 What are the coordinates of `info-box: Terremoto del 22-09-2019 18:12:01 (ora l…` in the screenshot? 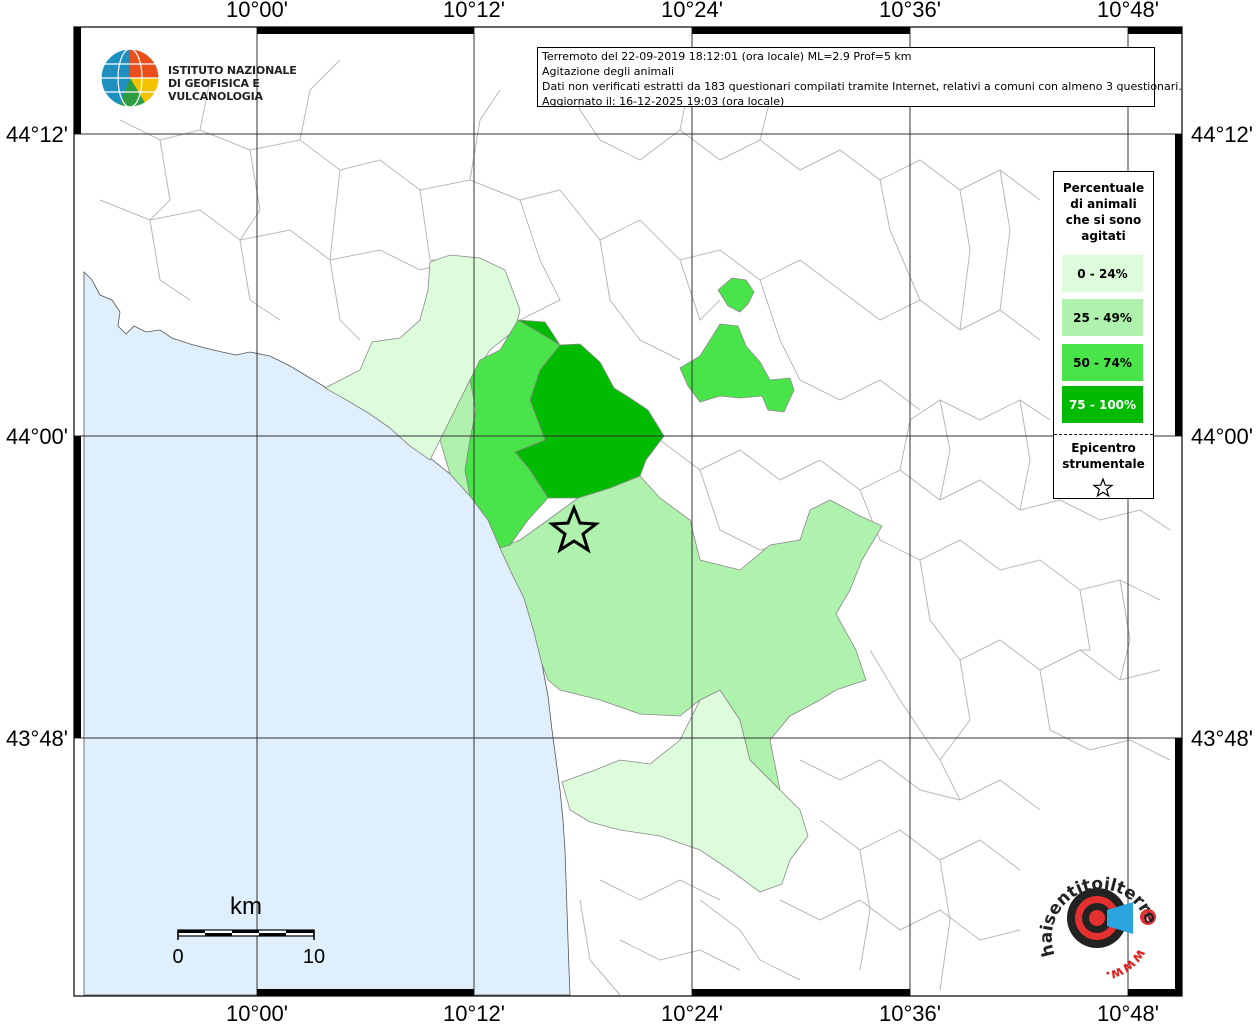 It's located at (859, 77).